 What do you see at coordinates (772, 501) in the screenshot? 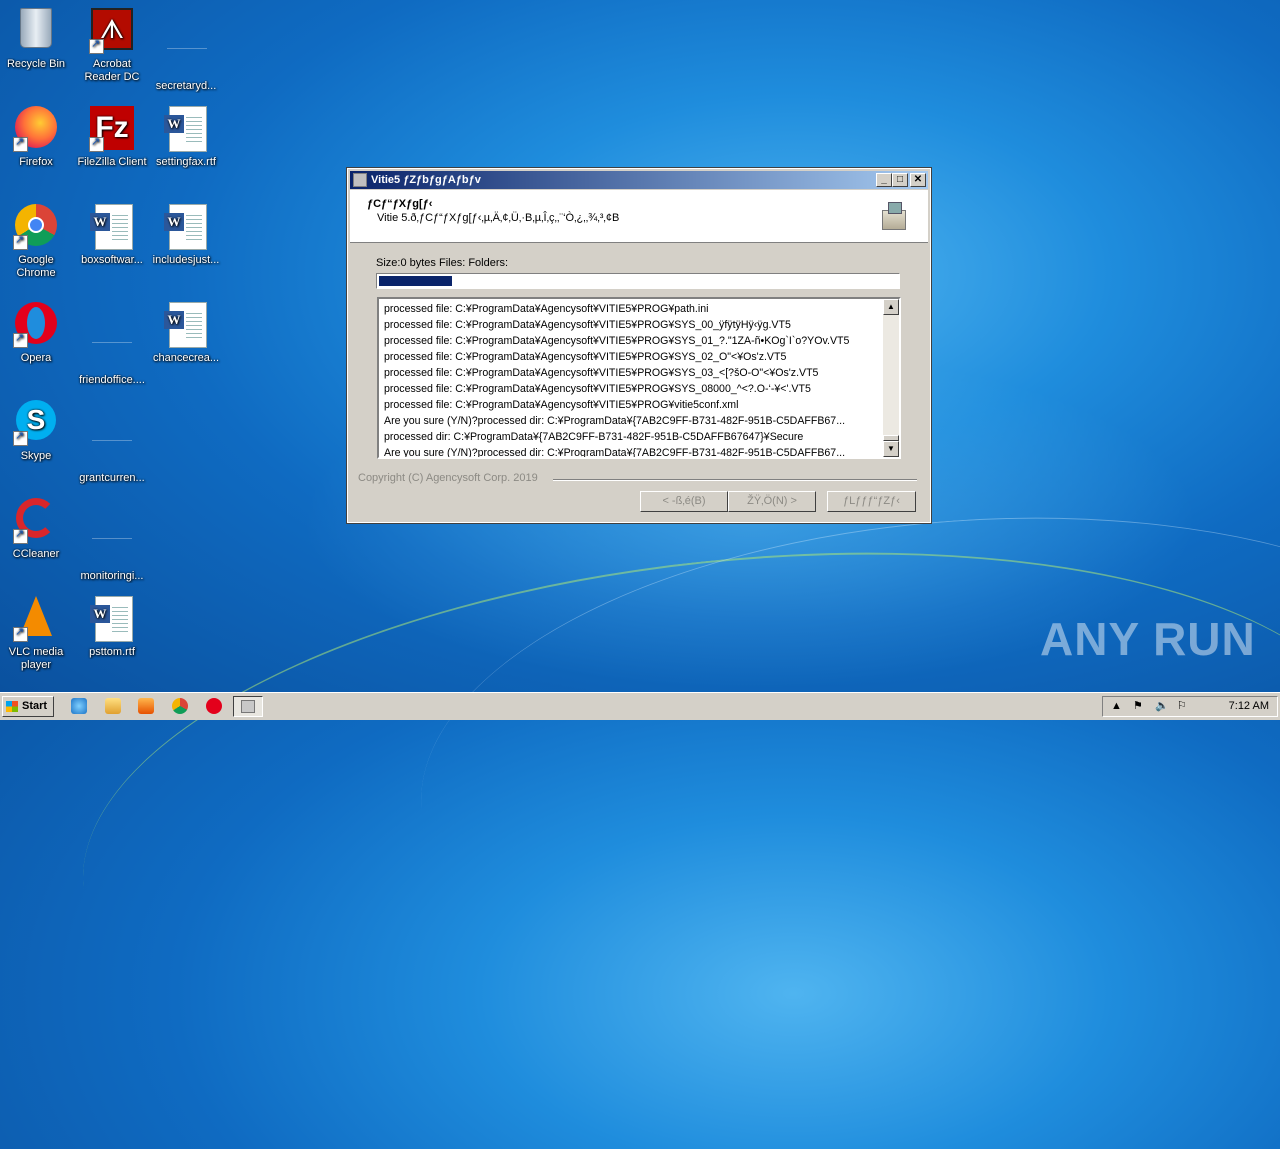
I see `next-button: ŽŸ‚Ö(N) >` at bounding box center [772, 501].